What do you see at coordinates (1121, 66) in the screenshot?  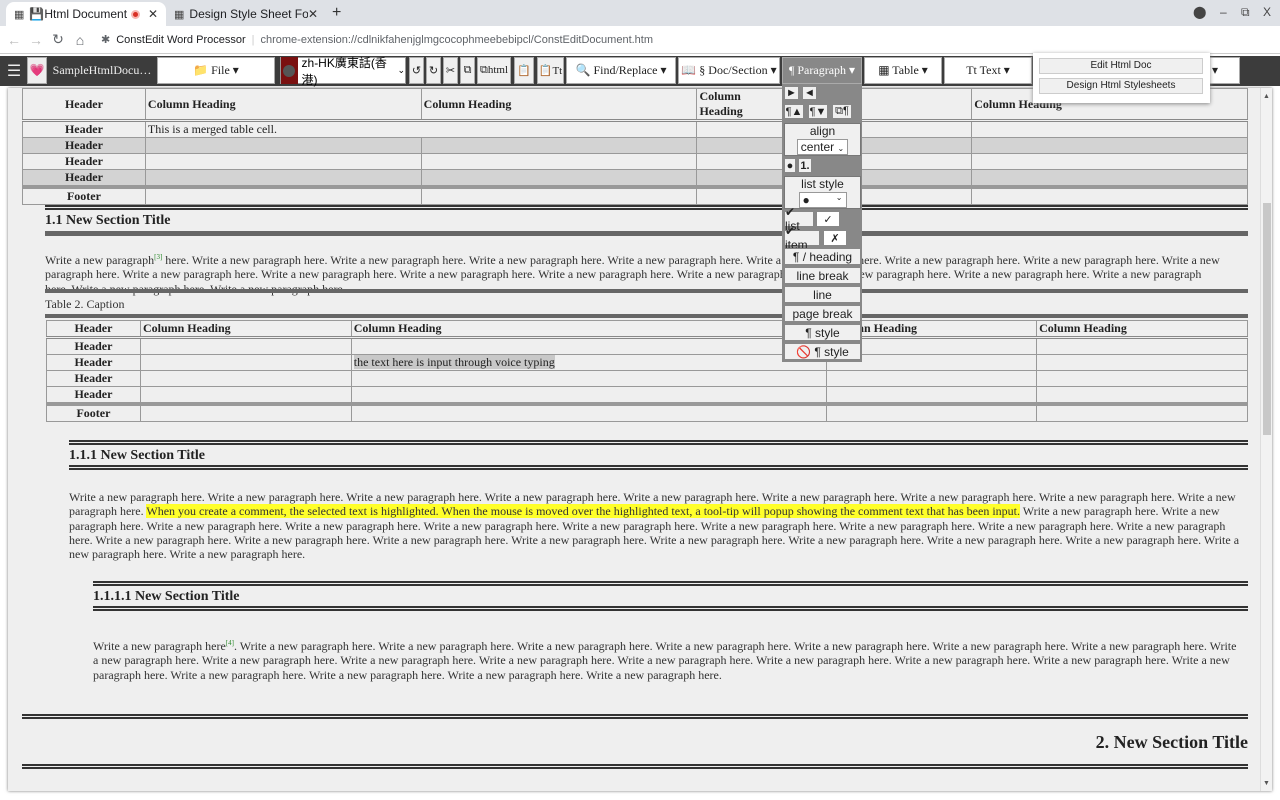 I see `edit-html-doc-button: Edit Html Doc` at bounding box center [1121, 66].